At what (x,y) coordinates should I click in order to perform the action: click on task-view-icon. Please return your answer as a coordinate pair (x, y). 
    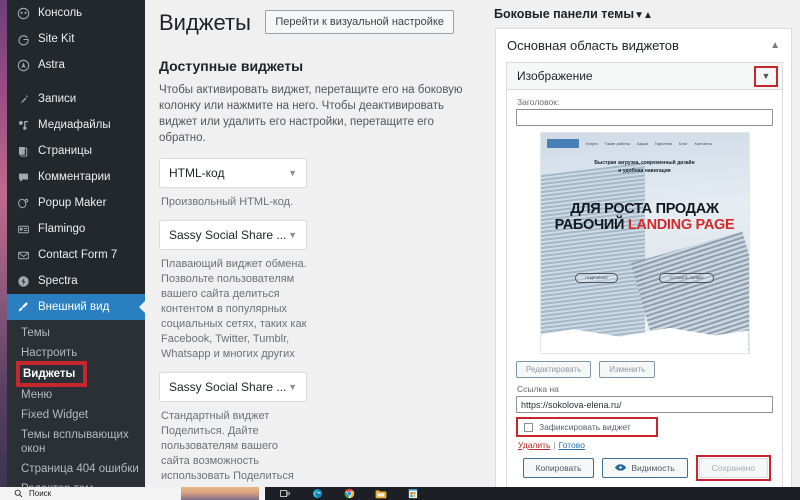
    Looking at the image, I should click on (285, 494).